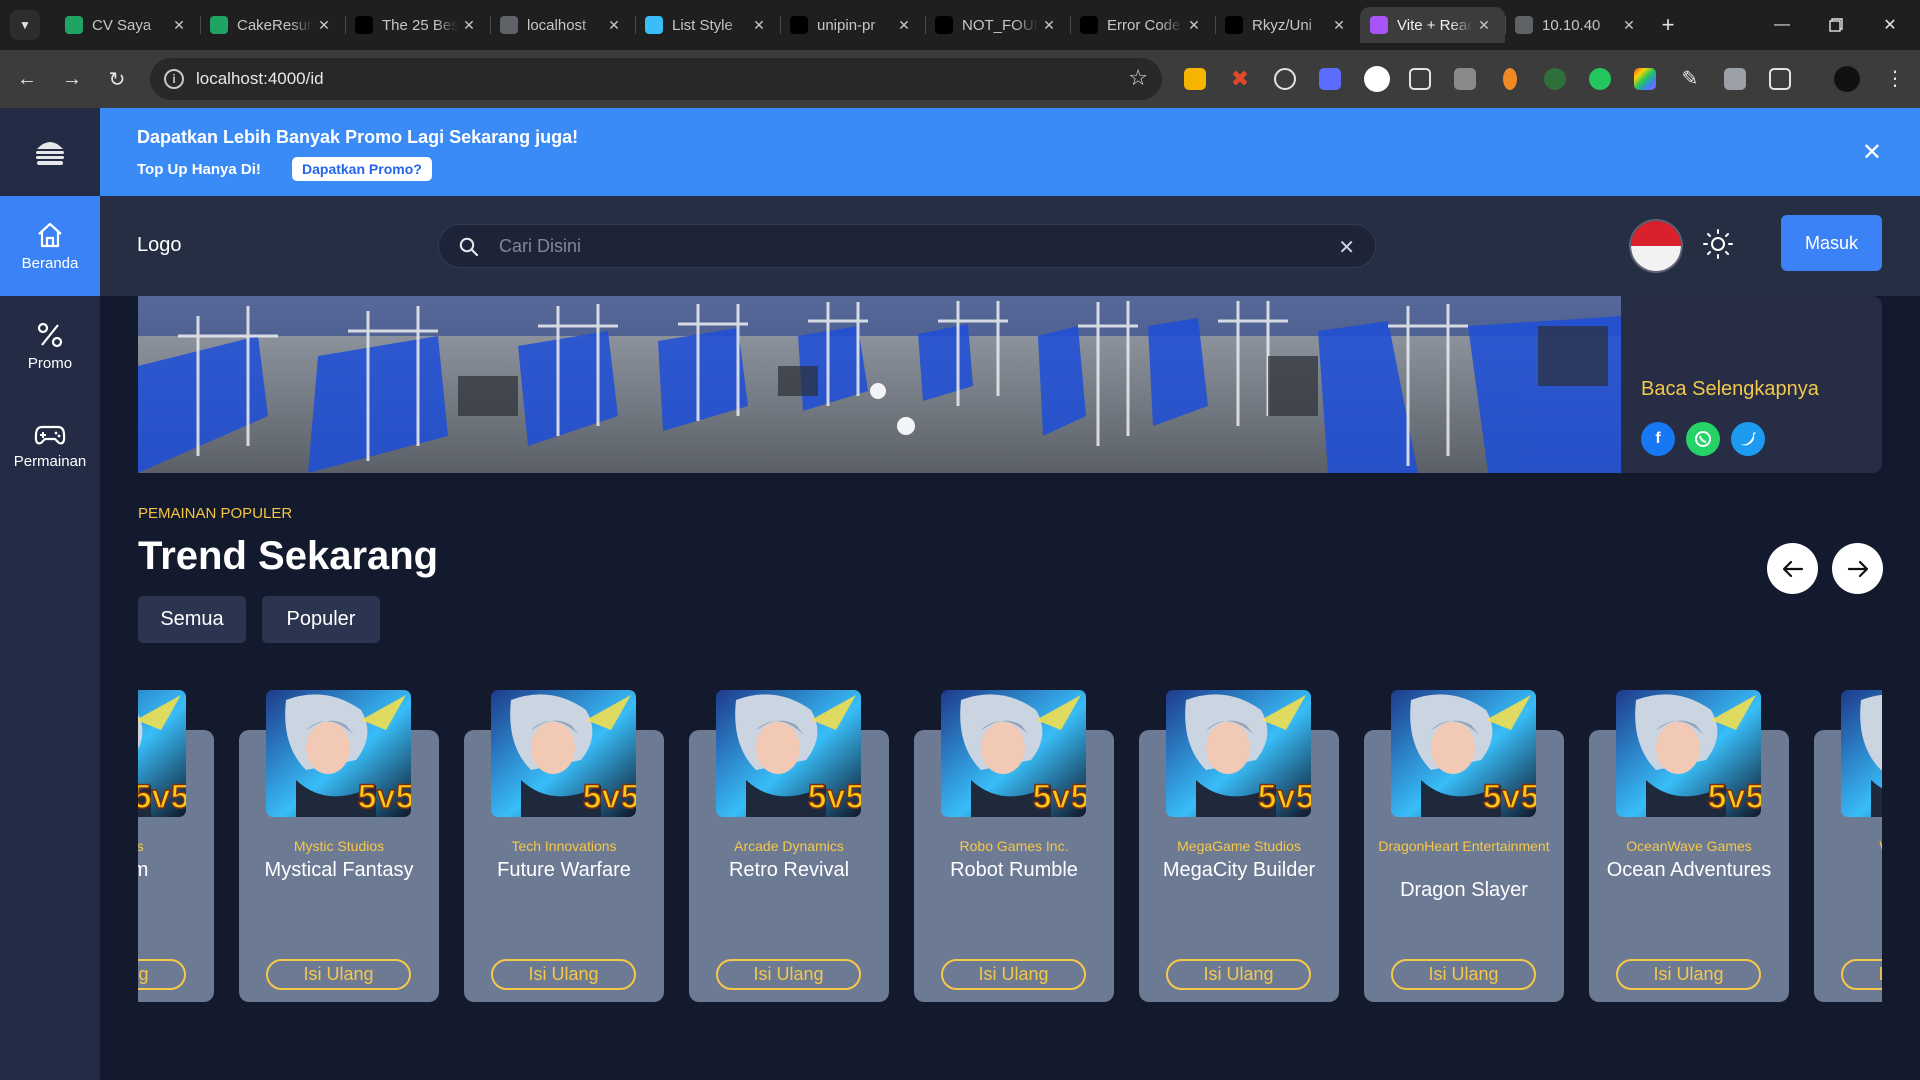 The width and height of the screenshot is (1920, 1080). Describe the element at coordinates (50, 246) in the screenshot. I see `sidebar-item-beranda: Beranda` at that location.